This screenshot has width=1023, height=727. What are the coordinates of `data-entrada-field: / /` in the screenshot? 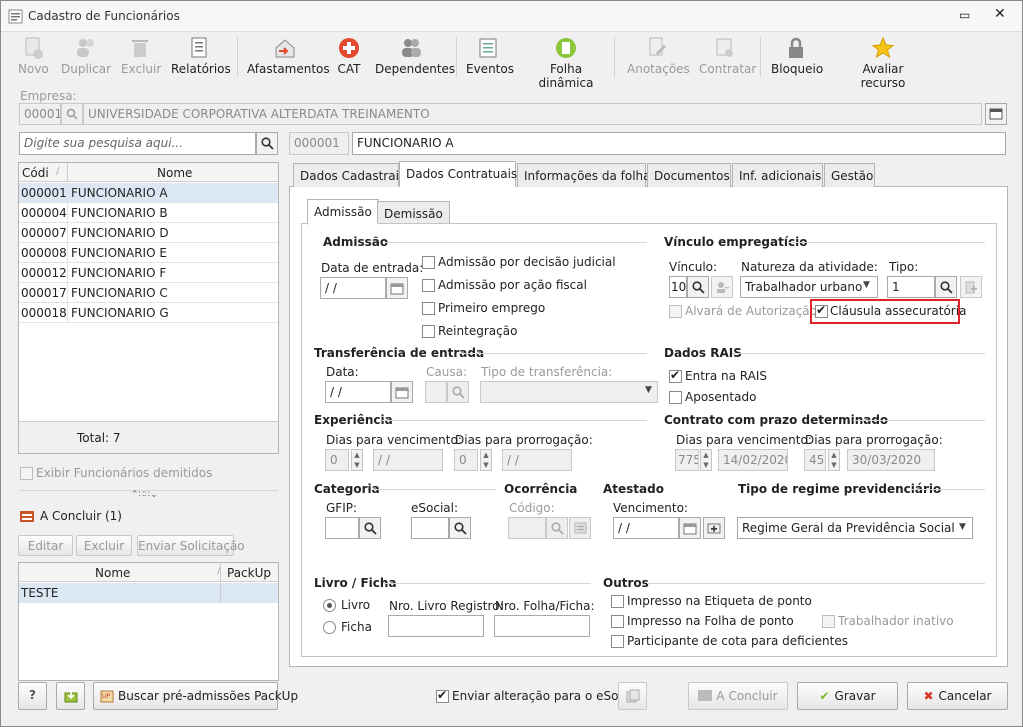 It's located at (353, 288).